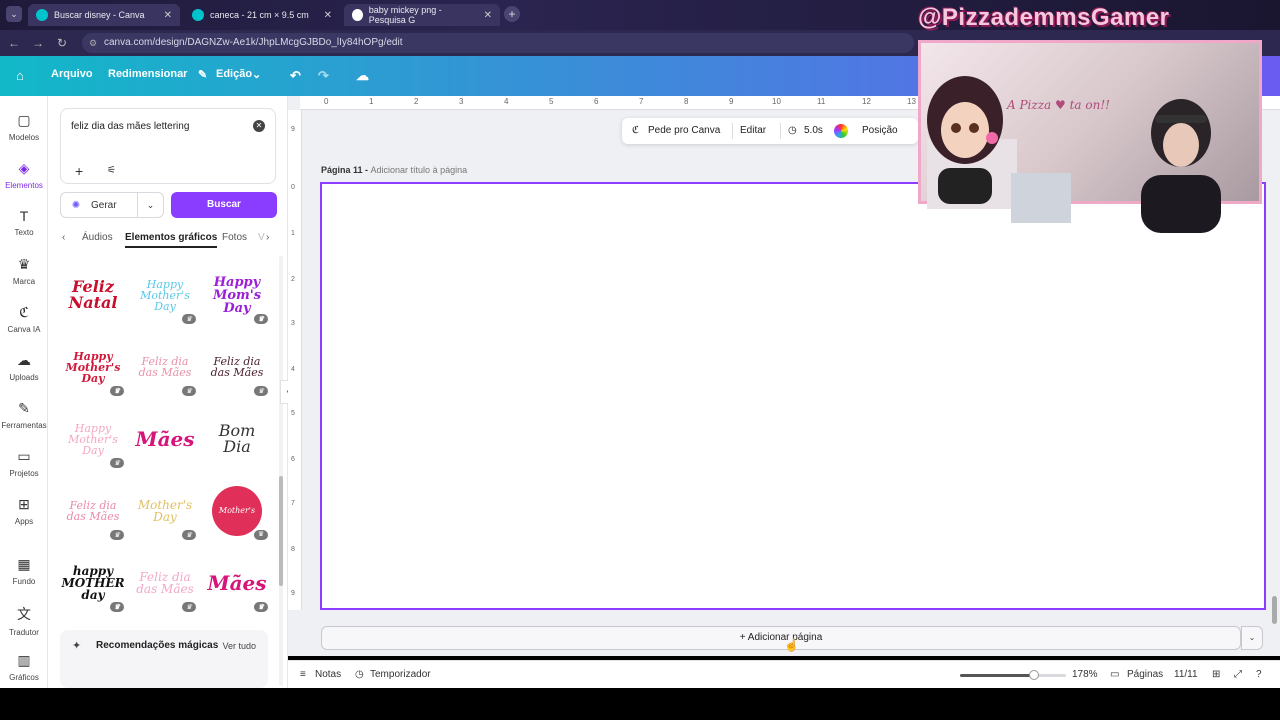  I want to click on page-count: 11/11, so click(1186, 674).